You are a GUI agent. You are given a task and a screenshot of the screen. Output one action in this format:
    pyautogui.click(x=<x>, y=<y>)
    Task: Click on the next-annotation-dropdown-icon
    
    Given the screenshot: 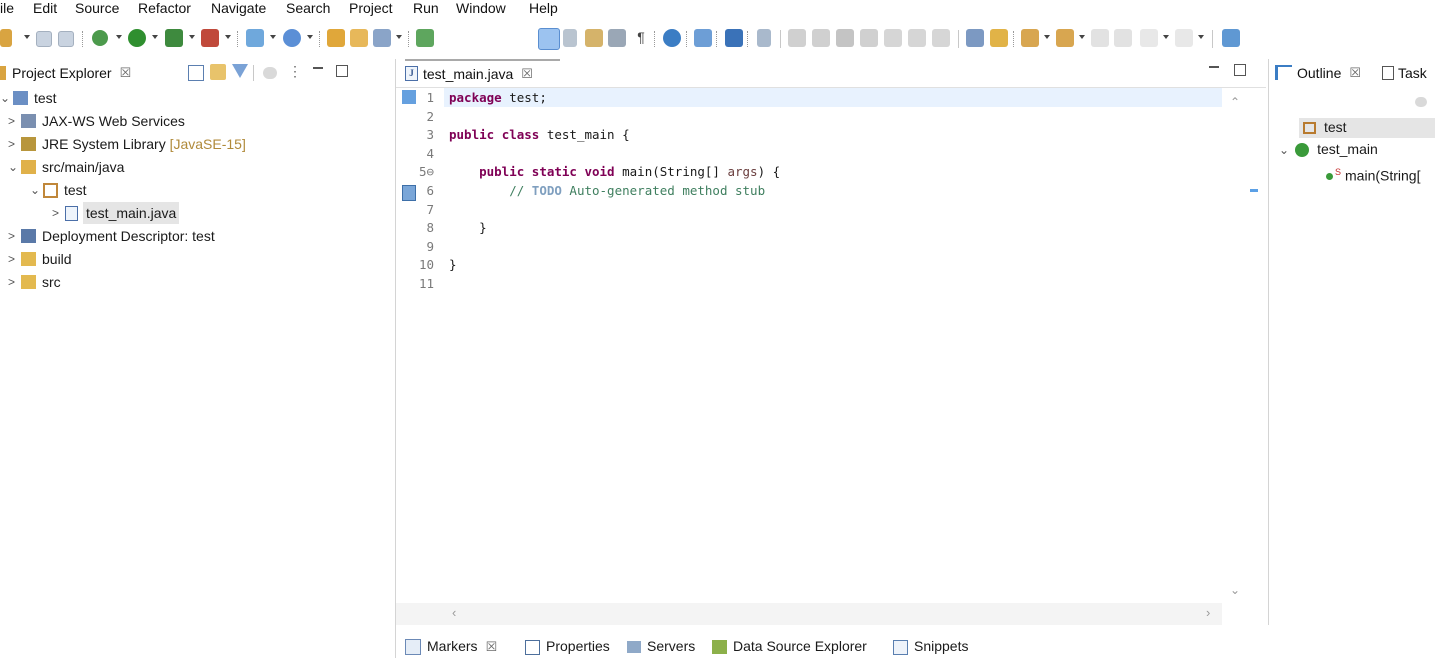 What is the action you would take?
    pyautogui.click(x=1047, y=37)
    